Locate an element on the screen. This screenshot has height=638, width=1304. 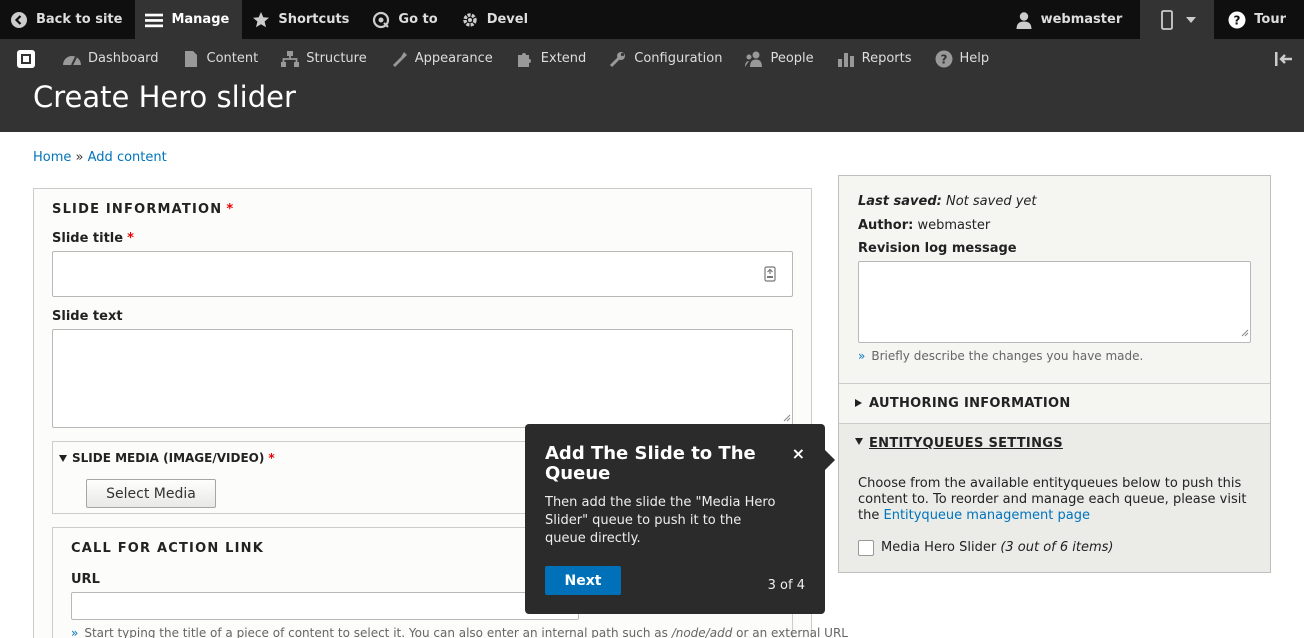
devel-tab: Devel is located at coordinates (496, 19).